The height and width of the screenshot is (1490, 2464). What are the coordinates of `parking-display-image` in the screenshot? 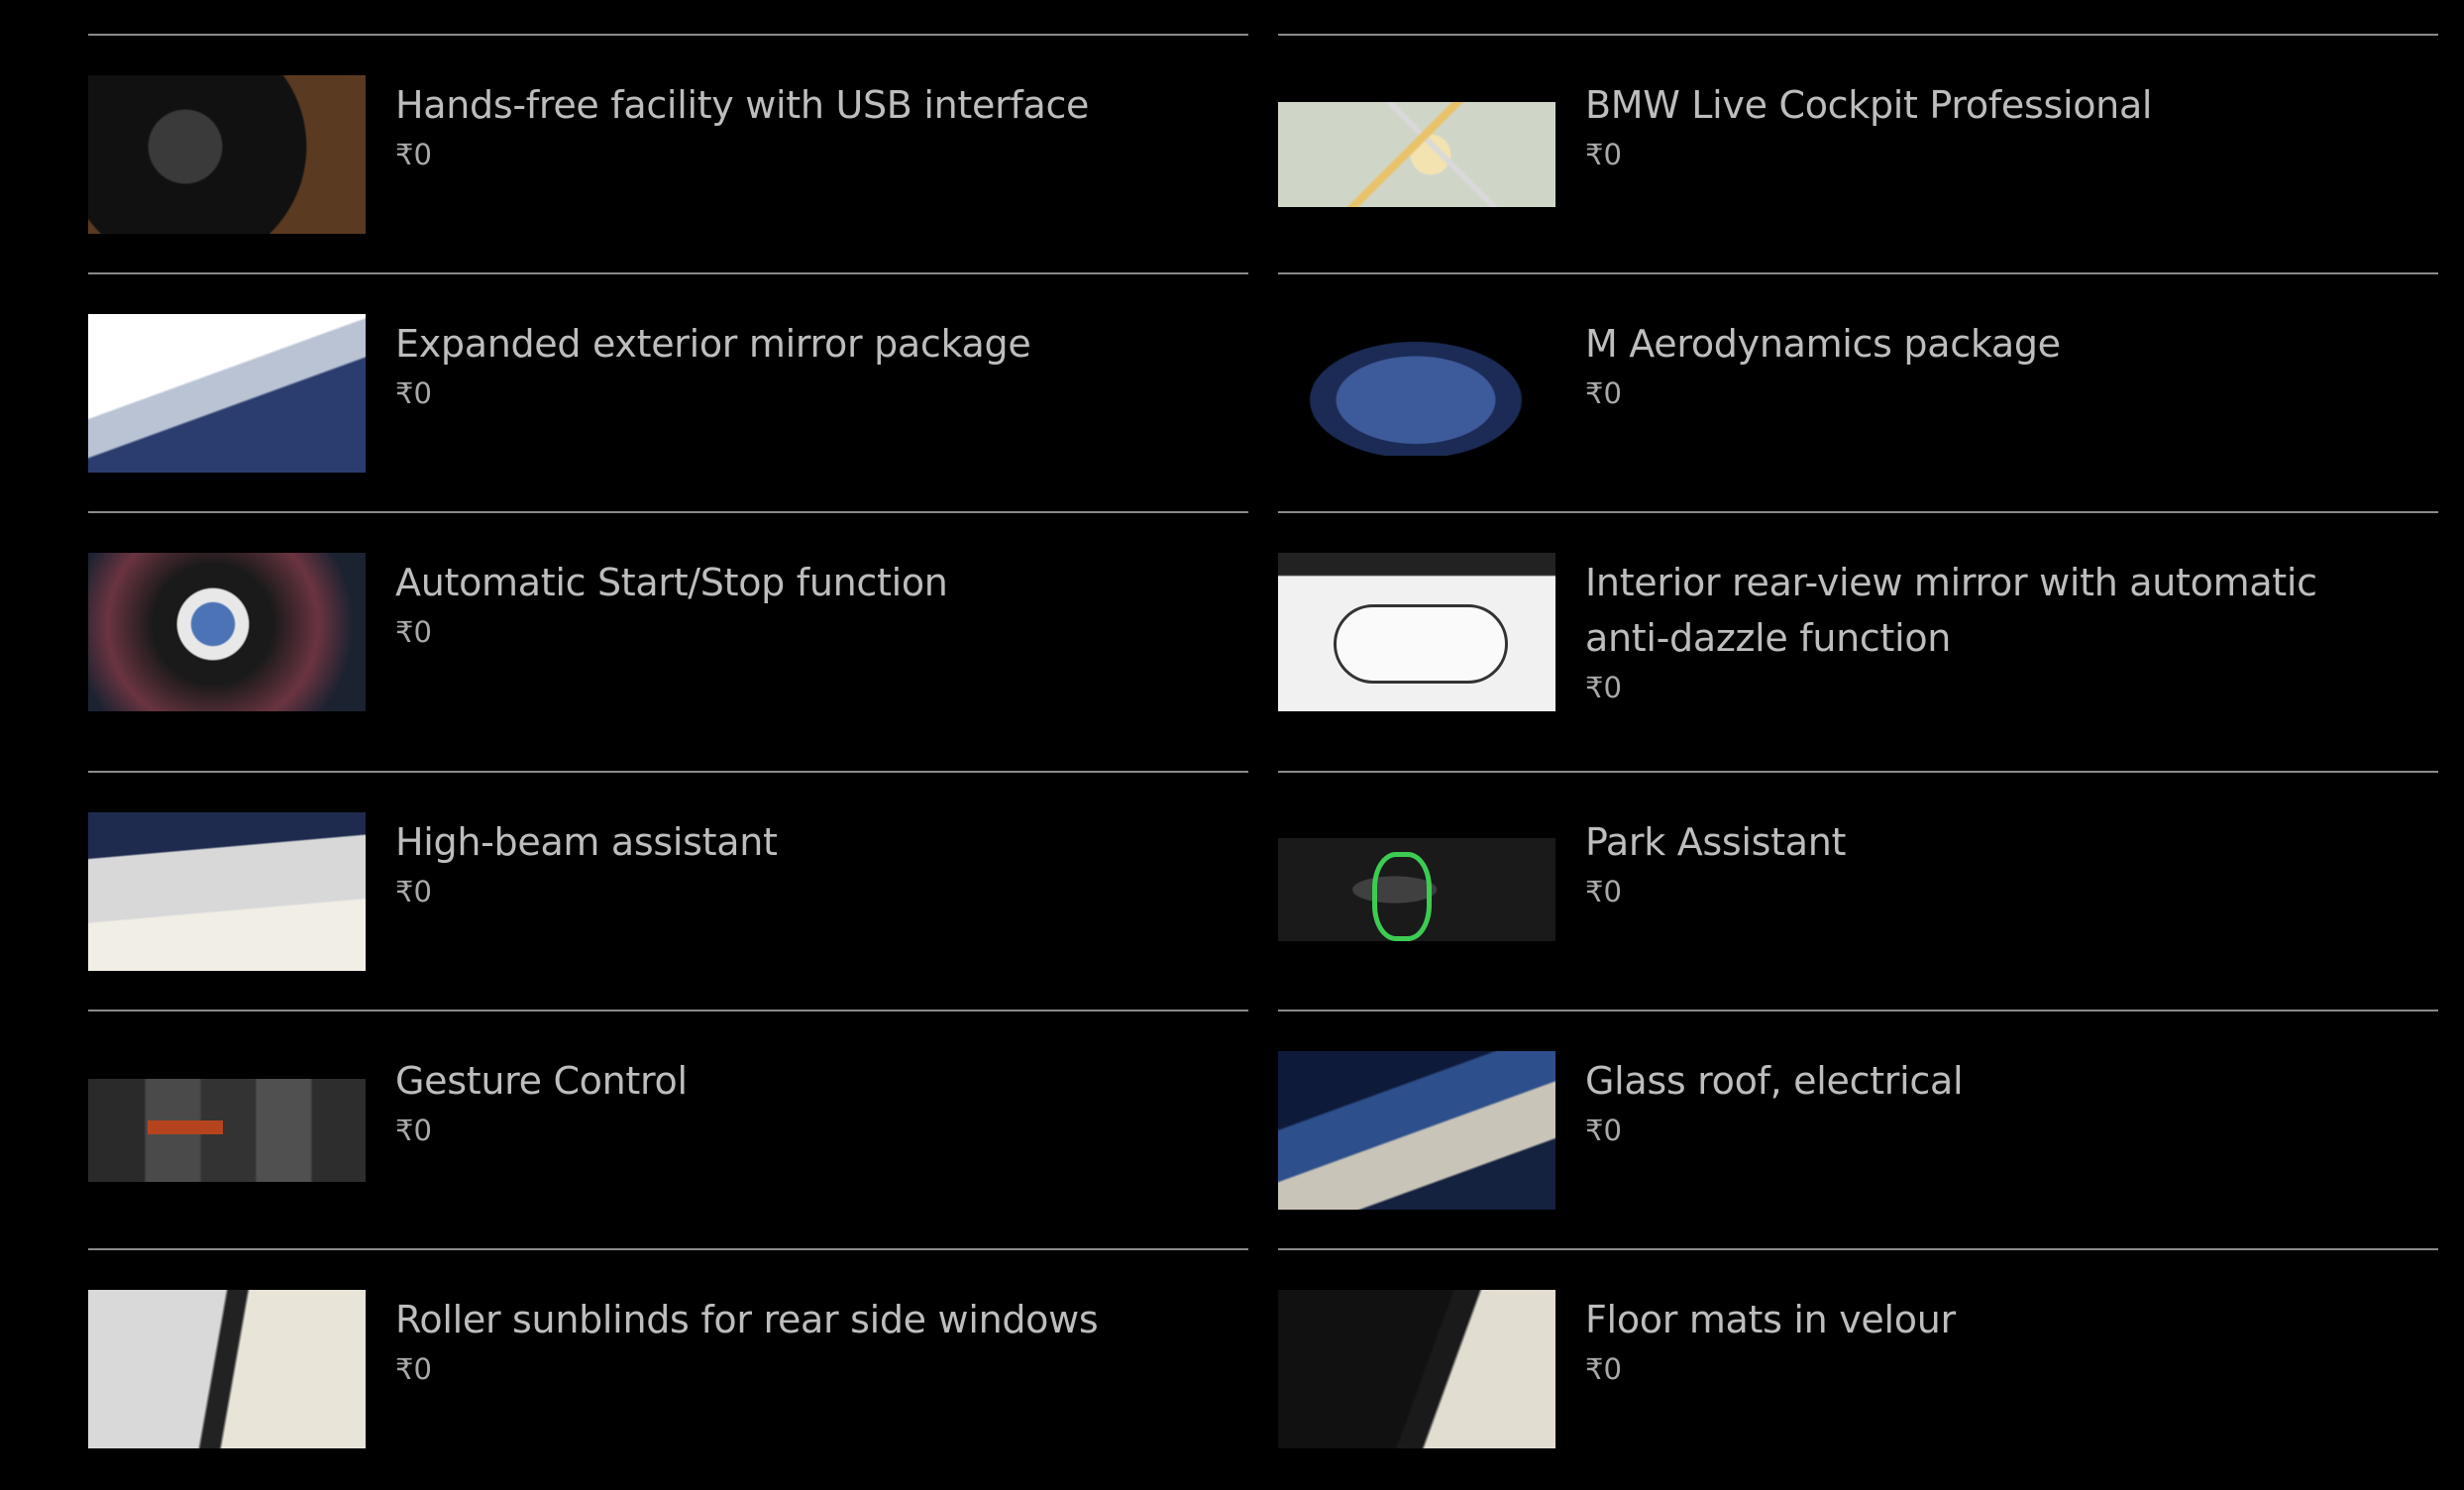 It's located at (1416, 892).